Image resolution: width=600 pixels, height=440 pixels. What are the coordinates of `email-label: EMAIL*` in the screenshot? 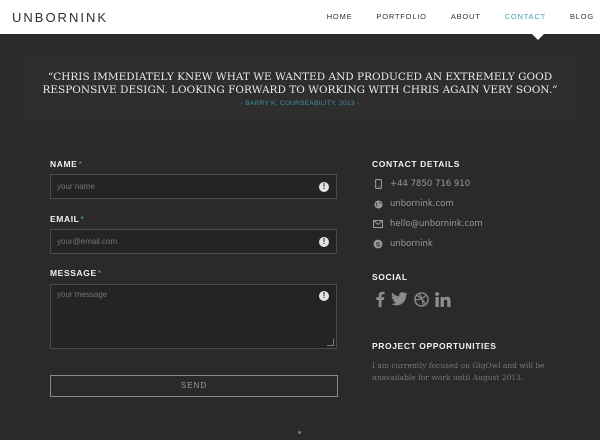 It's located at (67, 219).